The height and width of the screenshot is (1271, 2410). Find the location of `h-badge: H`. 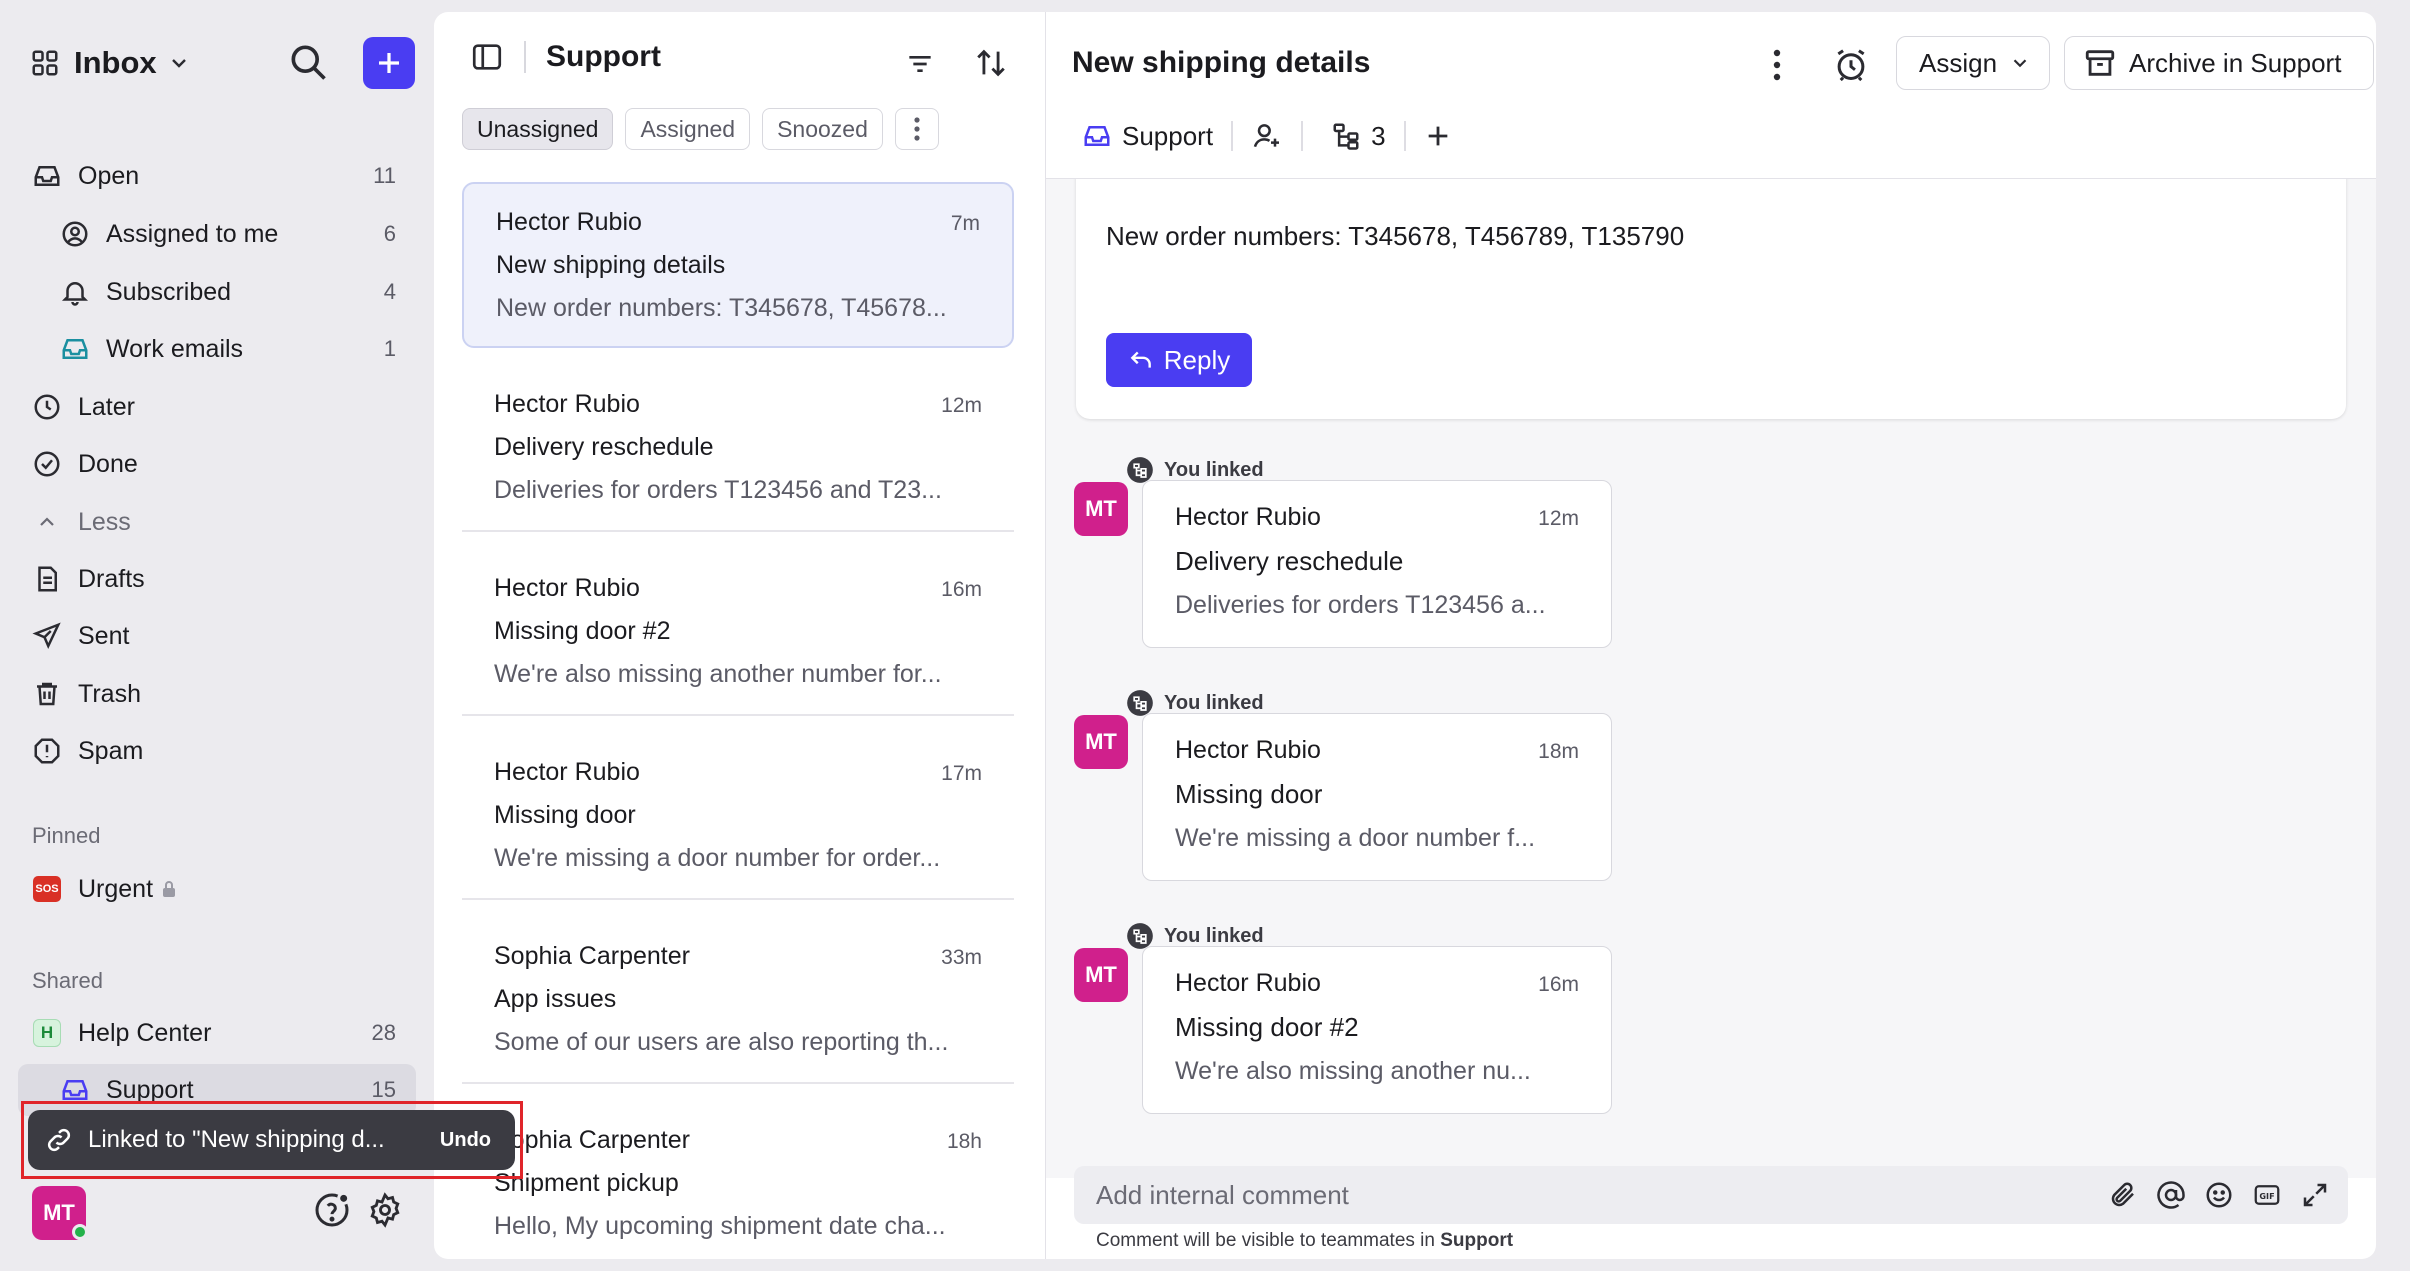

h-badge: H is located at coordinates (47, 1033).